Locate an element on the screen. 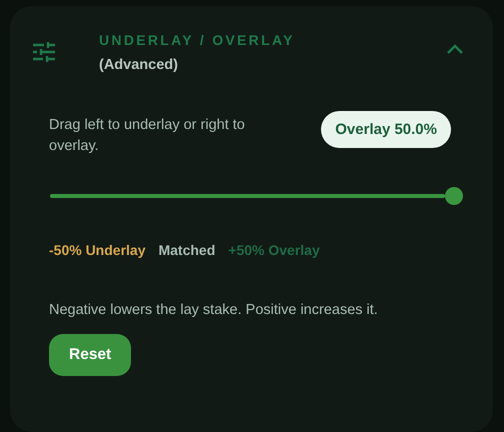  reset-button: Reset is located at coordinates (90, 355).